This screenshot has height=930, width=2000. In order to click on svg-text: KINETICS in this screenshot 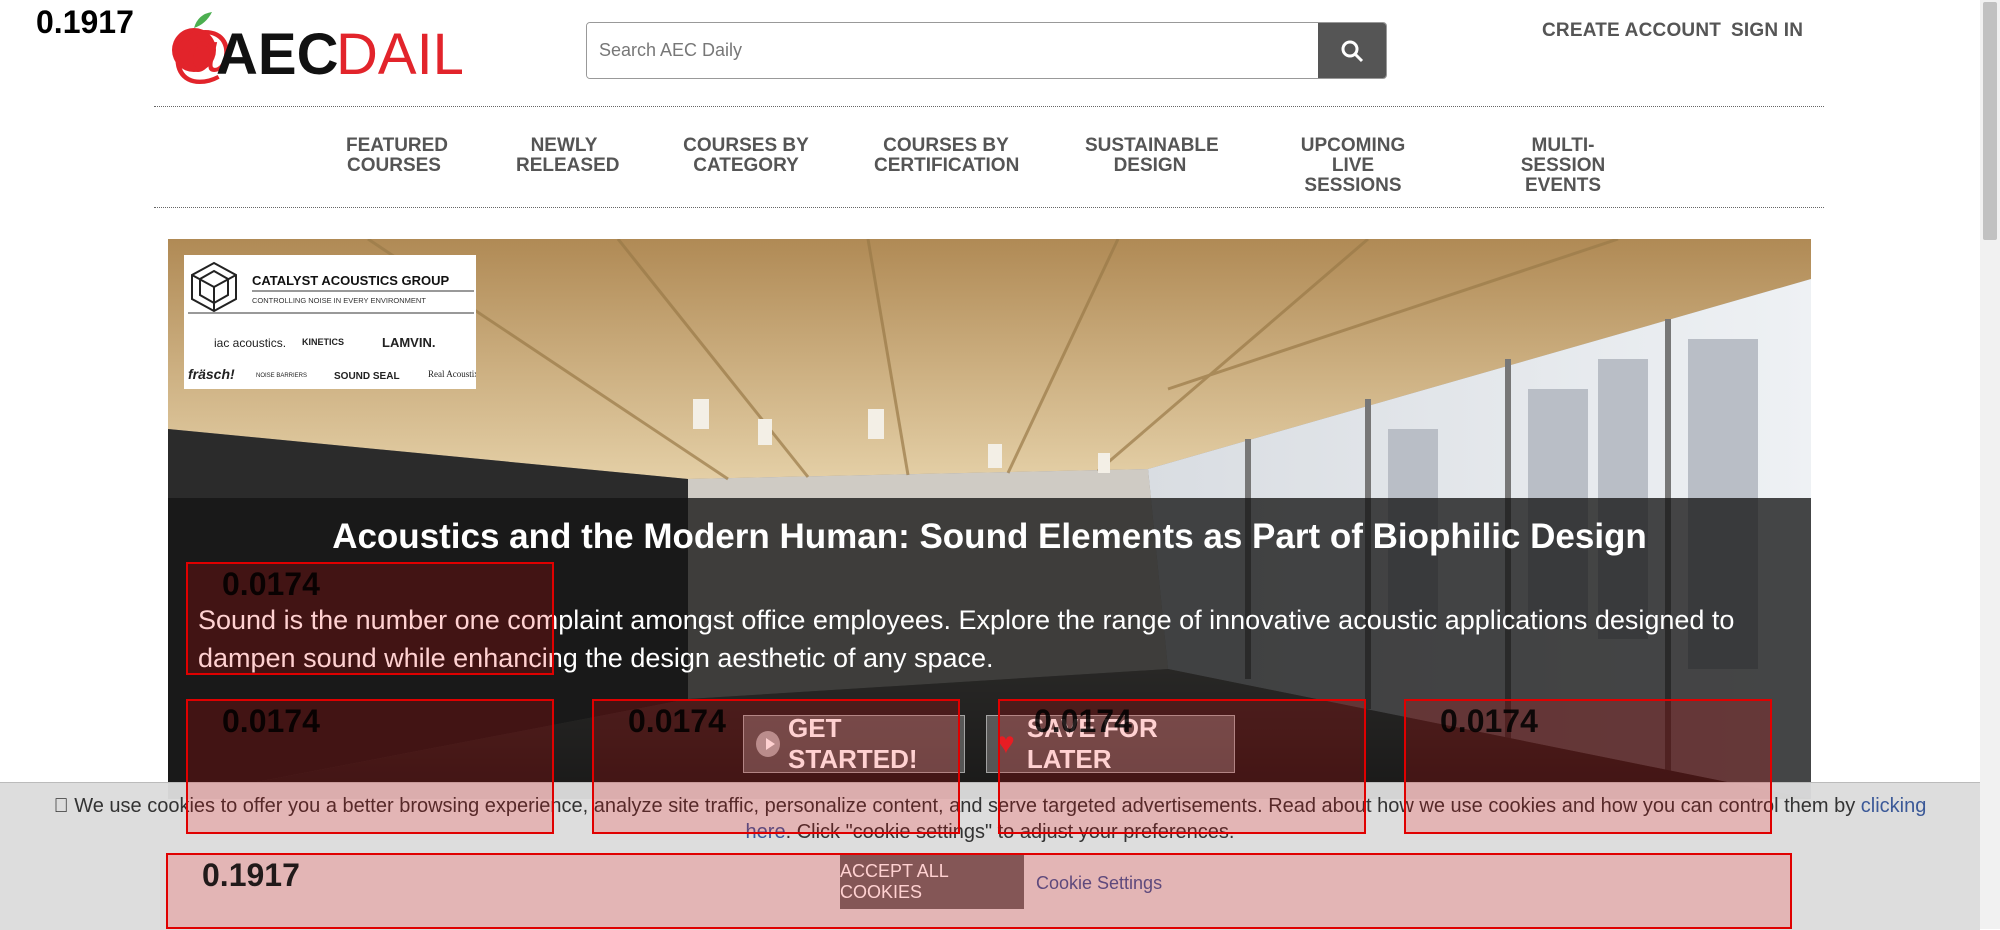, I will do `click(323, 342)`.